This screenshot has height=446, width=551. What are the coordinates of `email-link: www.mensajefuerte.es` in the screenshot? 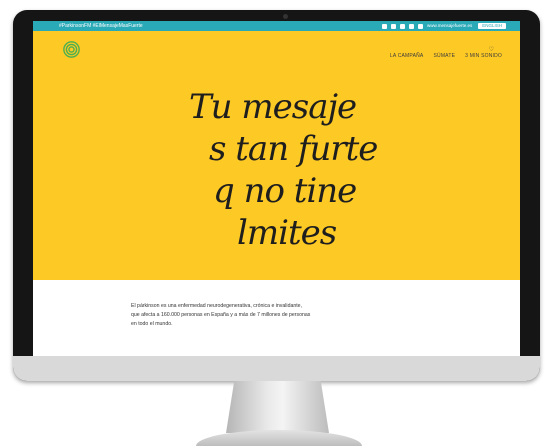 It's located at (449, 26).